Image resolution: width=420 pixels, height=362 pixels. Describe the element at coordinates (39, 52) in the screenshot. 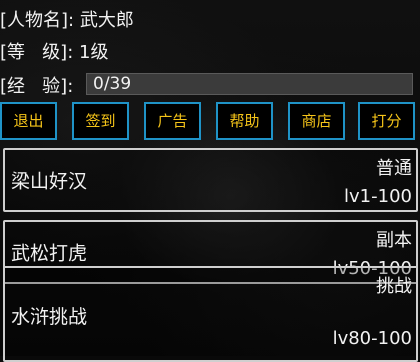

I see `character-level-label: [等 级]:` at that location.